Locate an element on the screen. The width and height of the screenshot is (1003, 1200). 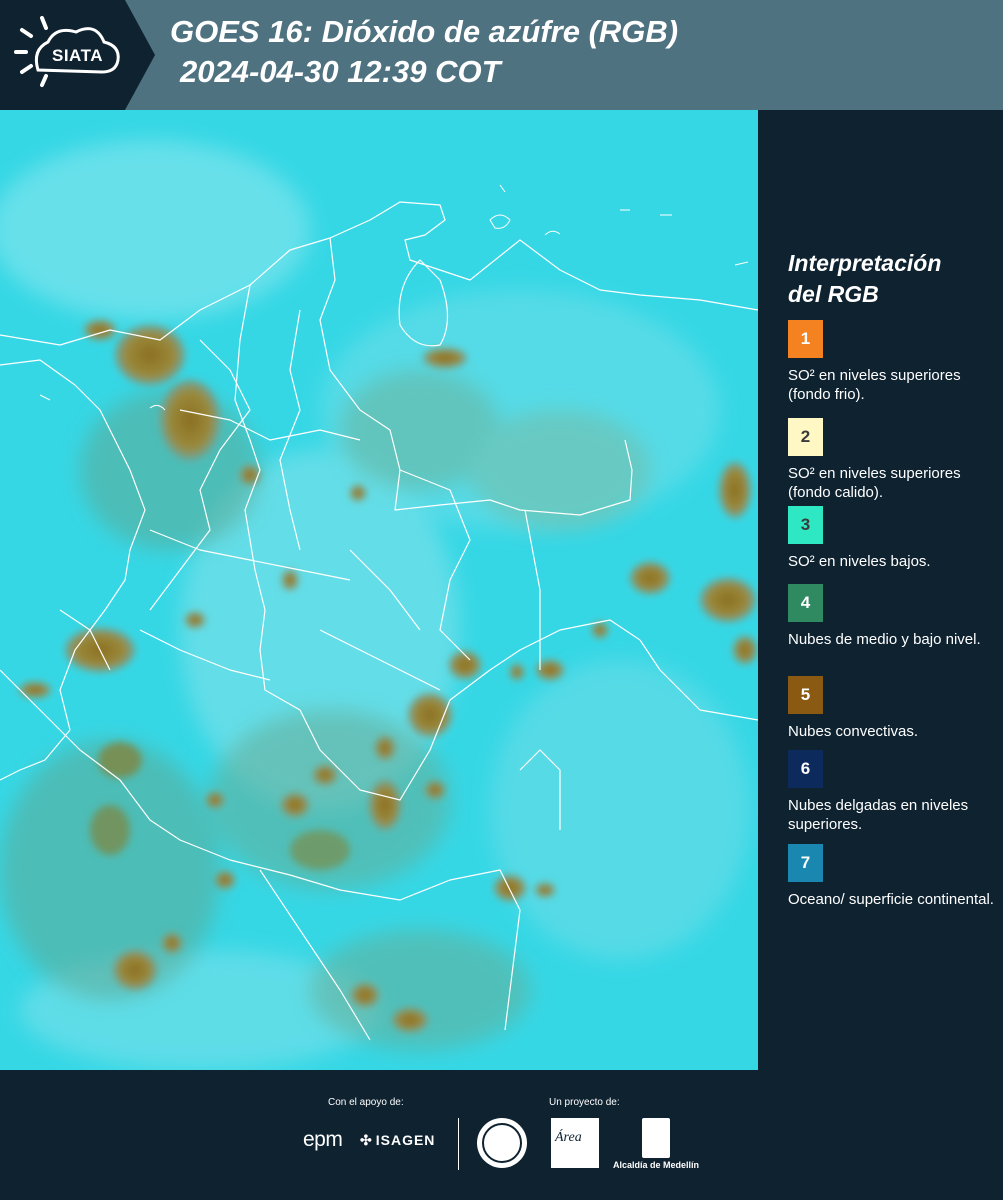
alcaldia-label: Alcaldía de Medellín is located at coordinates (656, 1165).